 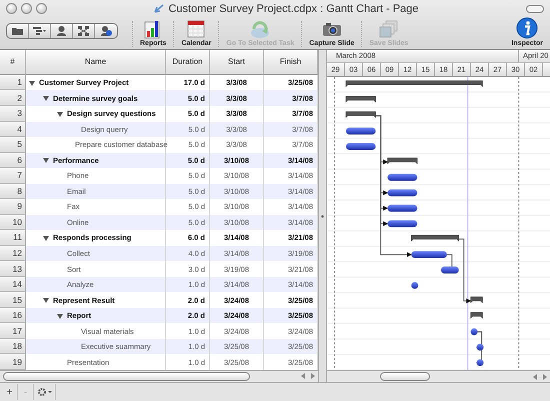 What do you see at coordinates (388, 29) in the screenshot?
I see `slides-stack-icon` at bounding box center [388, 29].